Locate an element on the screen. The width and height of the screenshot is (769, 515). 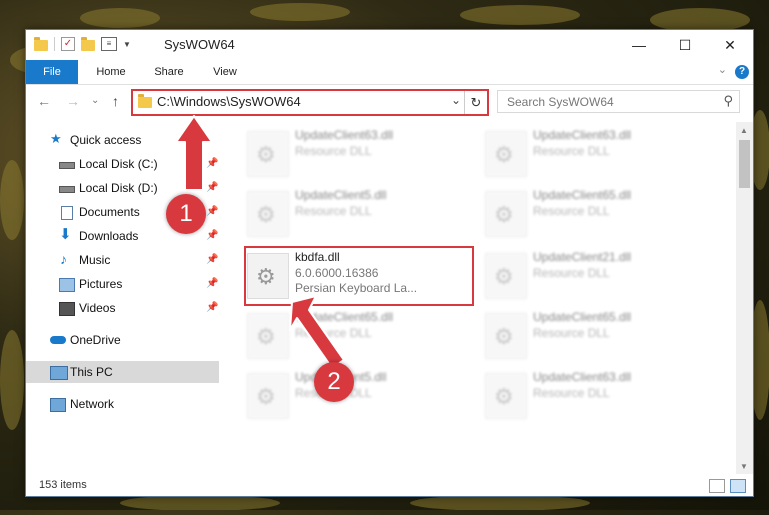
status-bar: 153 items is located at coordinates (389, 485).